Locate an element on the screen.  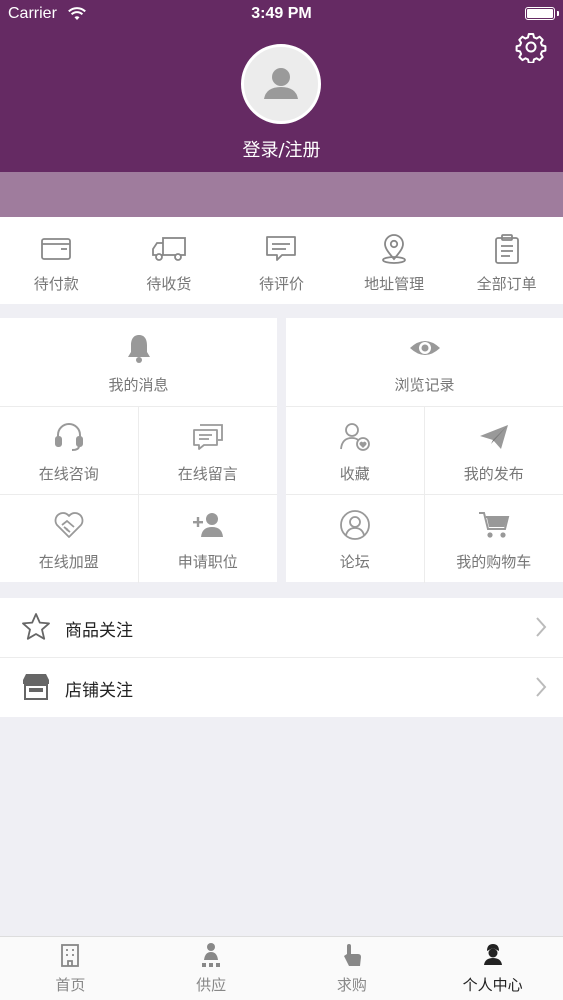
order-pending-review: 待评价 is located at coordinates (281, 260).